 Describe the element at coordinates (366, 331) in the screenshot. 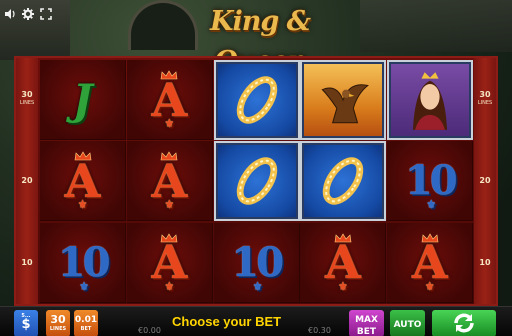

I see `max-bet-label-bottom: BET` at that location.